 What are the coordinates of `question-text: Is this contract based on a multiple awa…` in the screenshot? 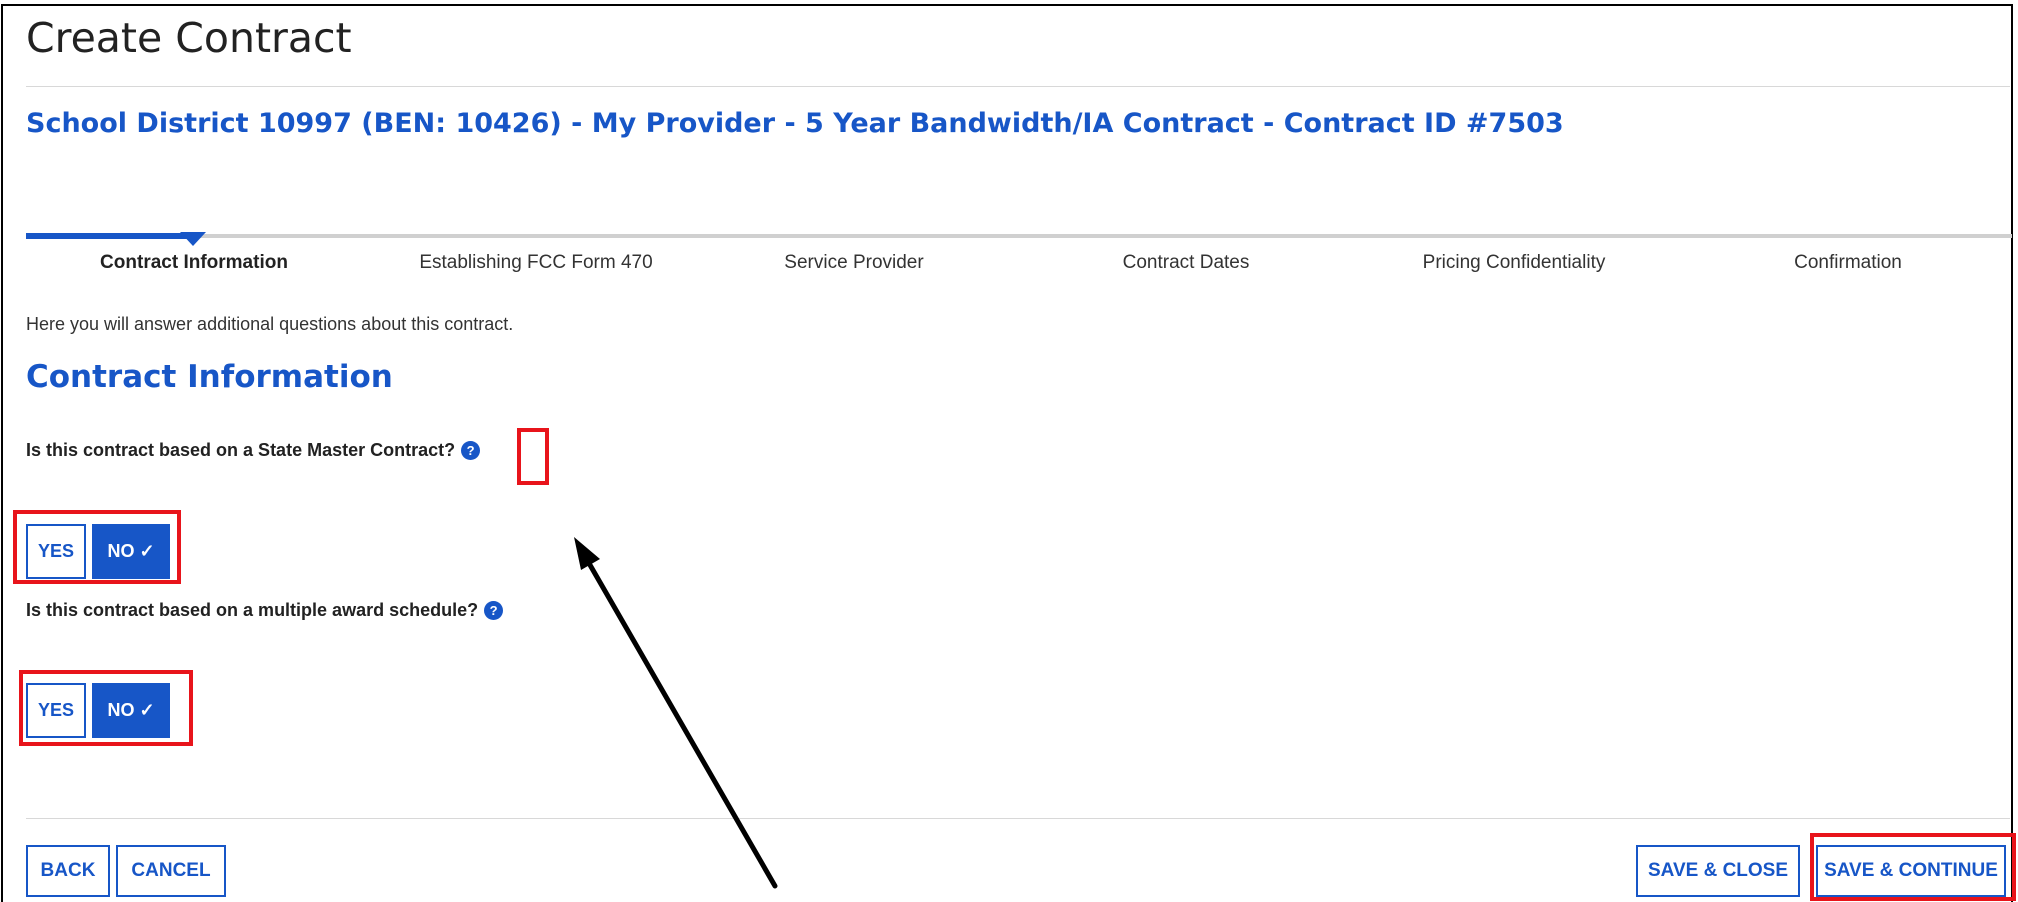 It's located at (252, 610).